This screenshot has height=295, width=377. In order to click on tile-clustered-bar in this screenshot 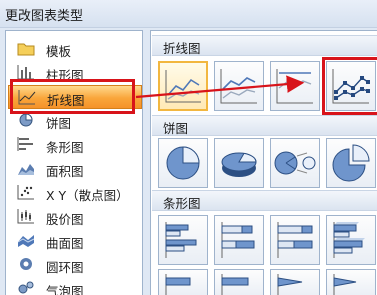, I will do `click(183, 240)`.